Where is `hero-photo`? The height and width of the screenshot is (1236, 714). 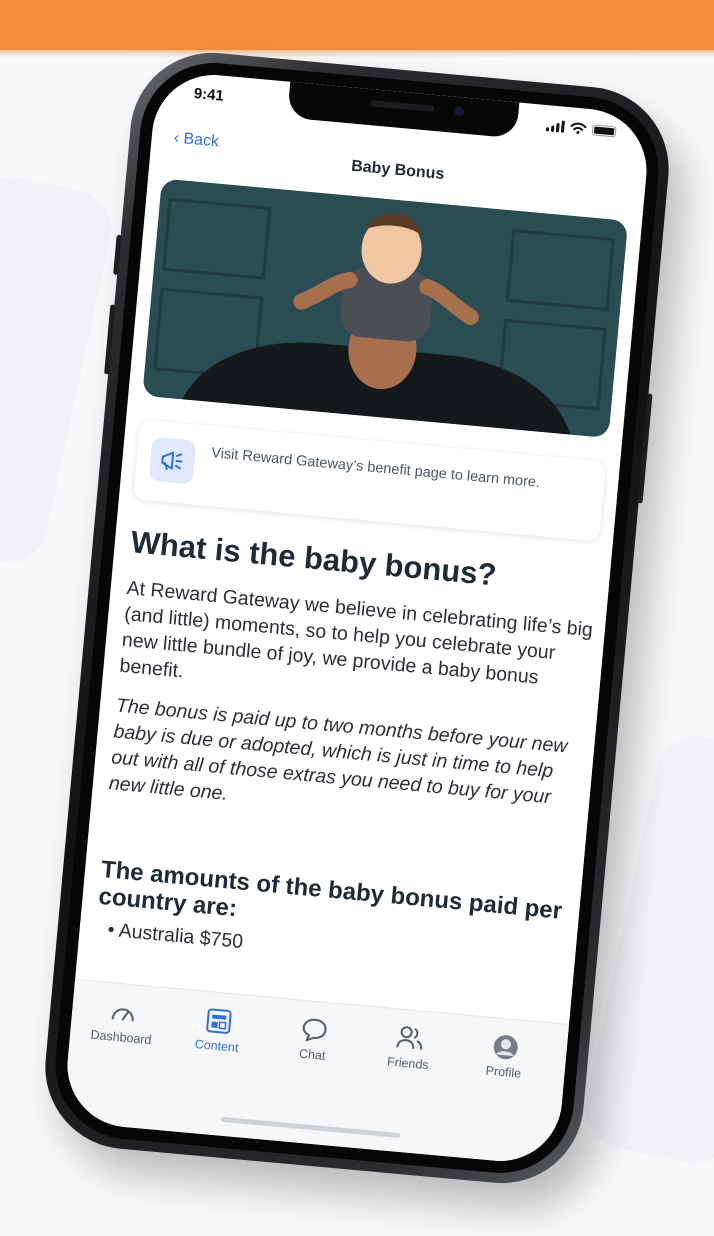
hero-photo is located at coordinates (385, 308).